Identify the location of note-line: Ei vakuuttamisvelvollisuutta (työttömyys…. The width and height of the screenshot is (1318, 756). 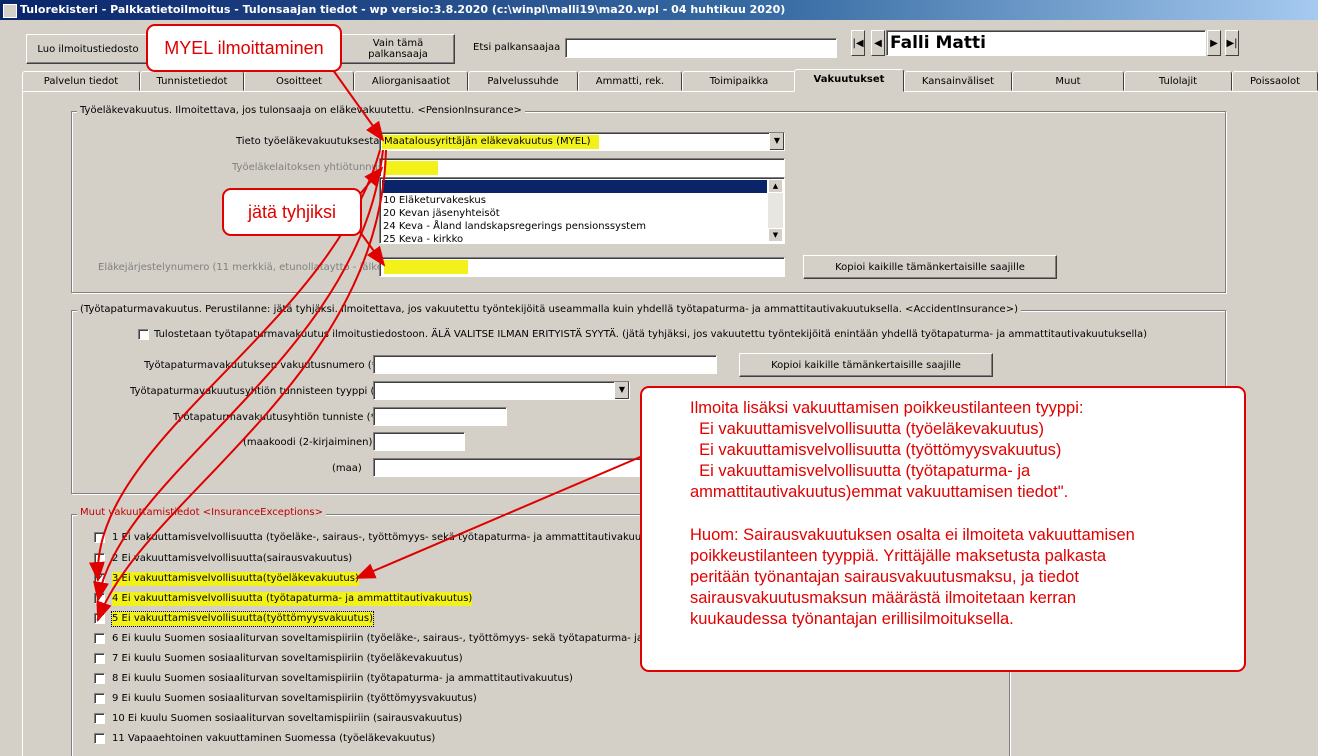
(876, 450).